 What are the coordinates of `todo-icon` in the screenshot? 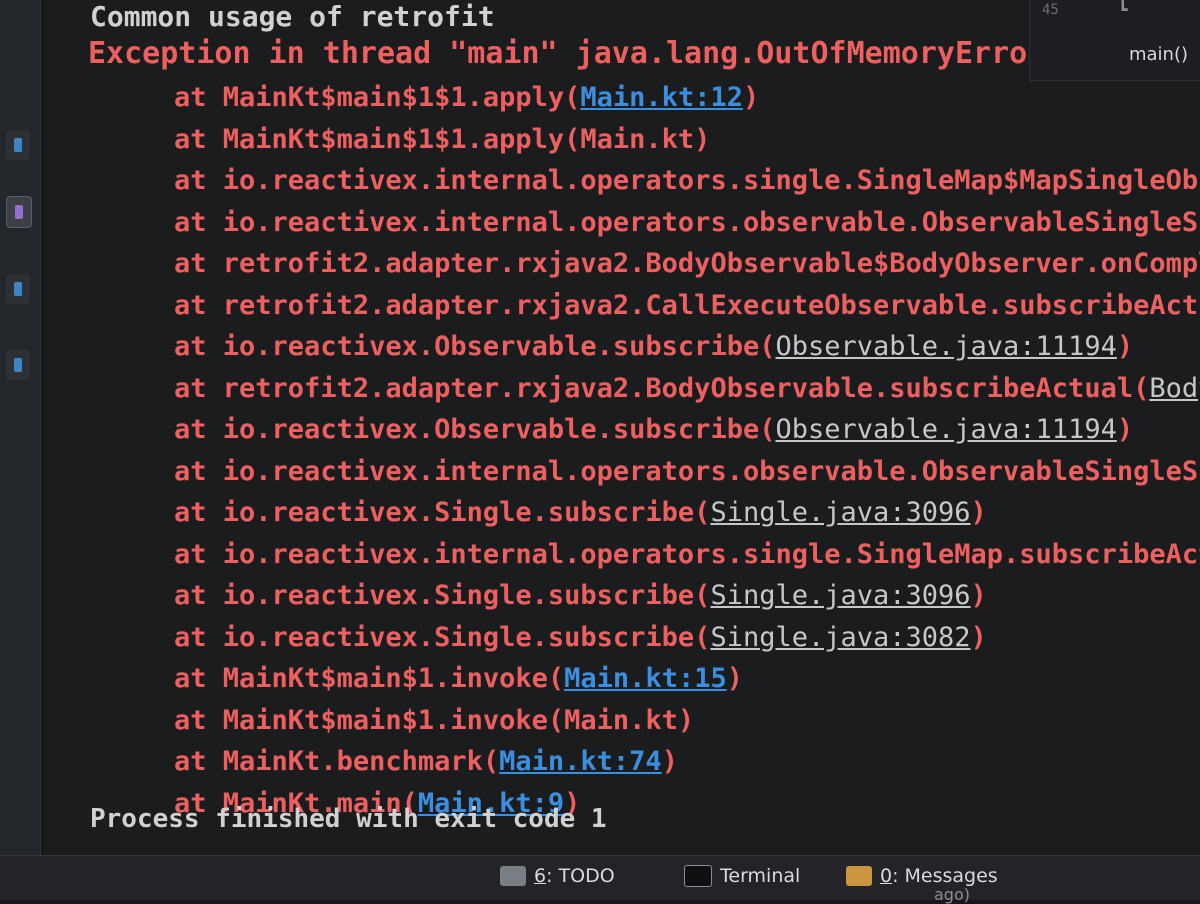 It's located at (513, 876).